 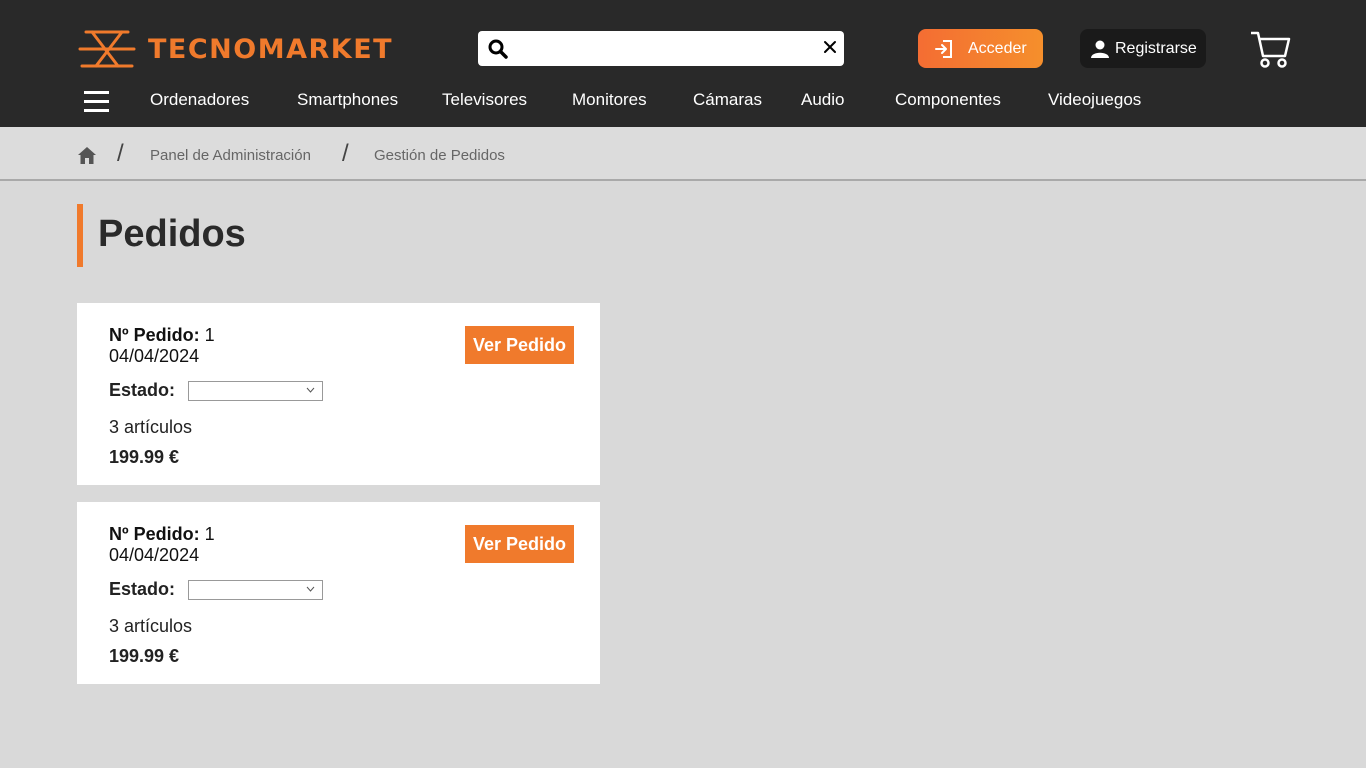 What do you see at coordinates (439, 155) in the screenshot?
I see `breadcrumb-orders: Gestión de Pedidos` at bounding box center [439, 155].